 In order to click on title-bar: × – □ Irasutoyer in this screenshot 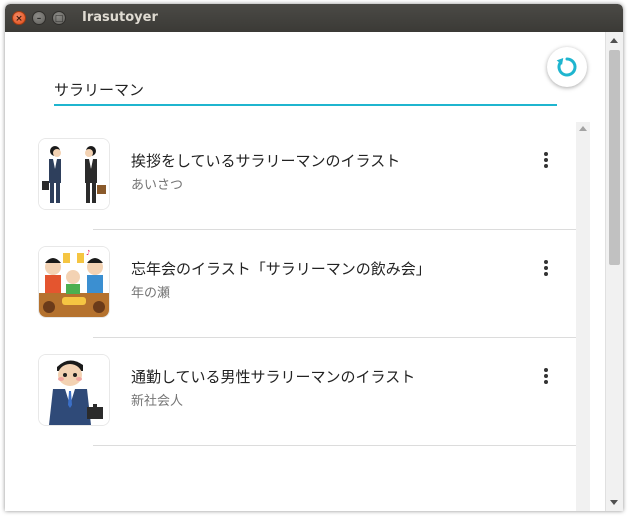, I will do `click(314, 18)`.